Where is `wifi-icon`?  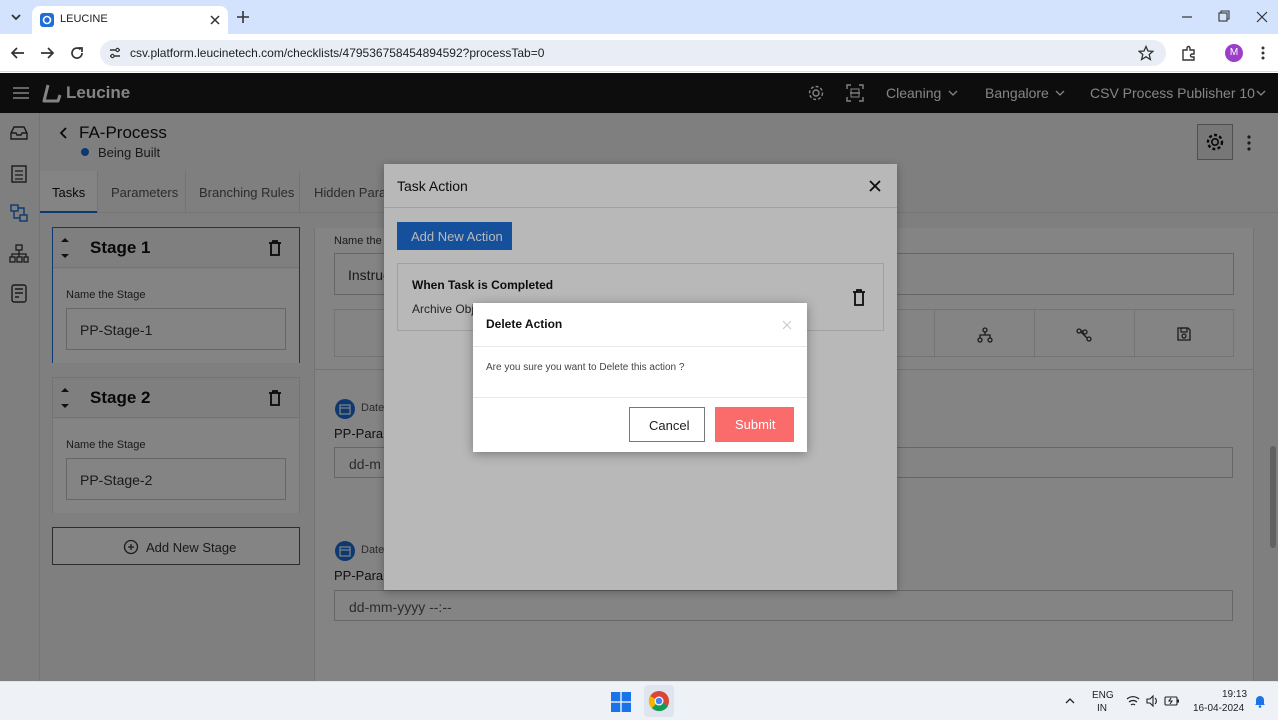
wifi-icon is located at coordinates (1133, 701).